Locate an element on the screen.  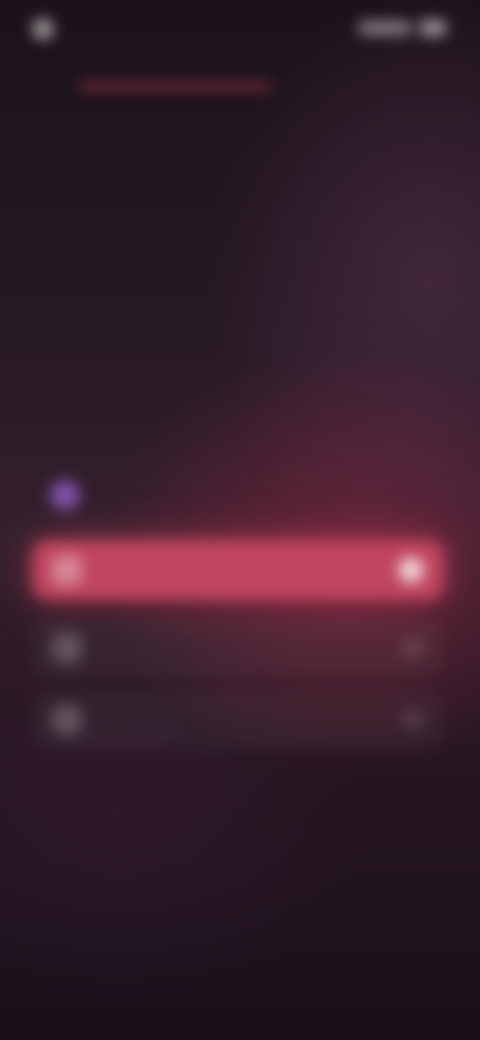
status-bar is located at coordinates (240, 28).